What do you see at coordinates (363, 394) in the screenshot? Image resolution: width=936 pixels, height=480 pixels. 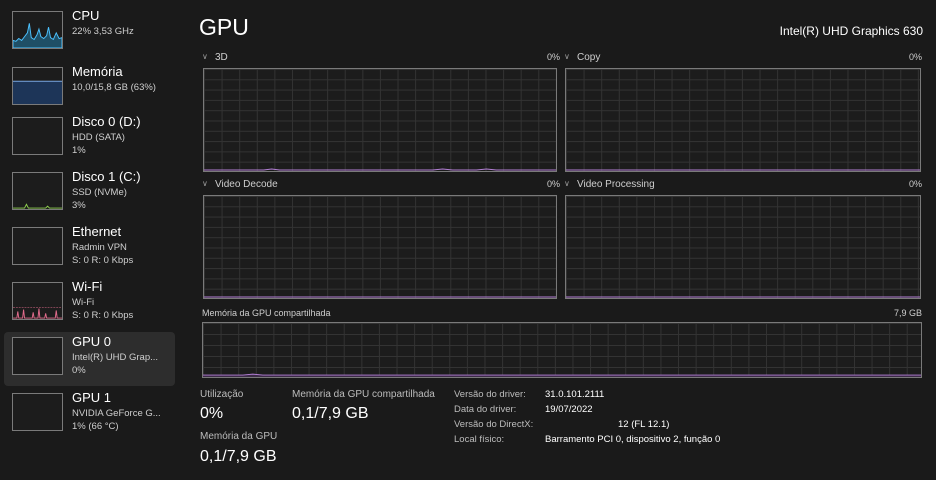 I see `shared-gpu-memory-label: Memória da GPU compartilhada` at bounding box center [363, 394].